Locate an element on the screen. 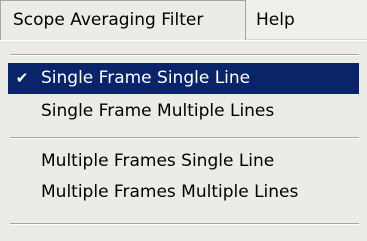  menu-item-single-frame-single-line: ✔ Single Frame Single Line is located at coordinates (183, 78).